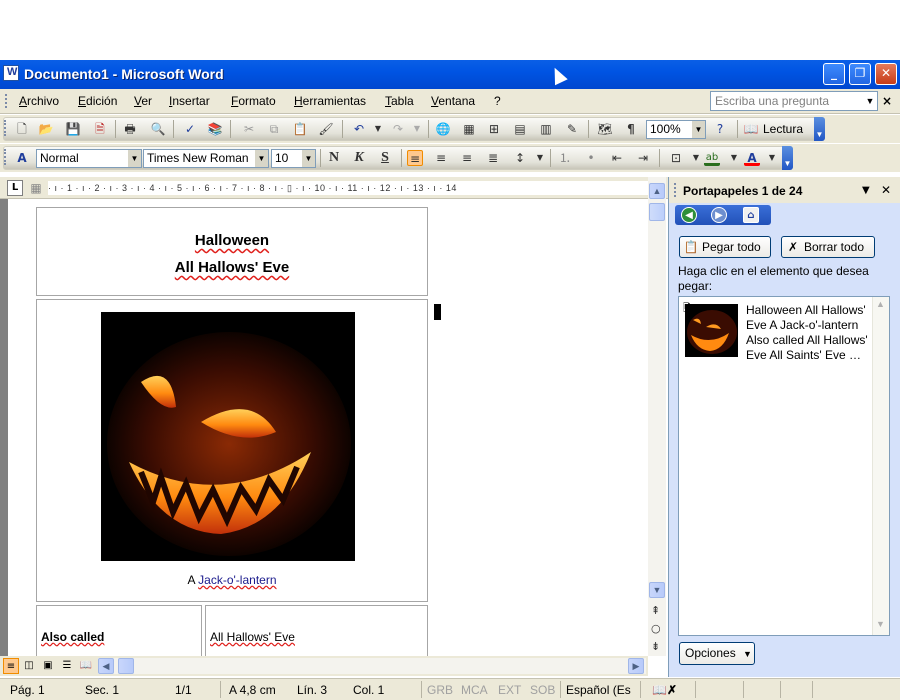  Describe the element at coordinates (274, 129) in the screenshot. I see `copy-icon: ⧉` at that location.